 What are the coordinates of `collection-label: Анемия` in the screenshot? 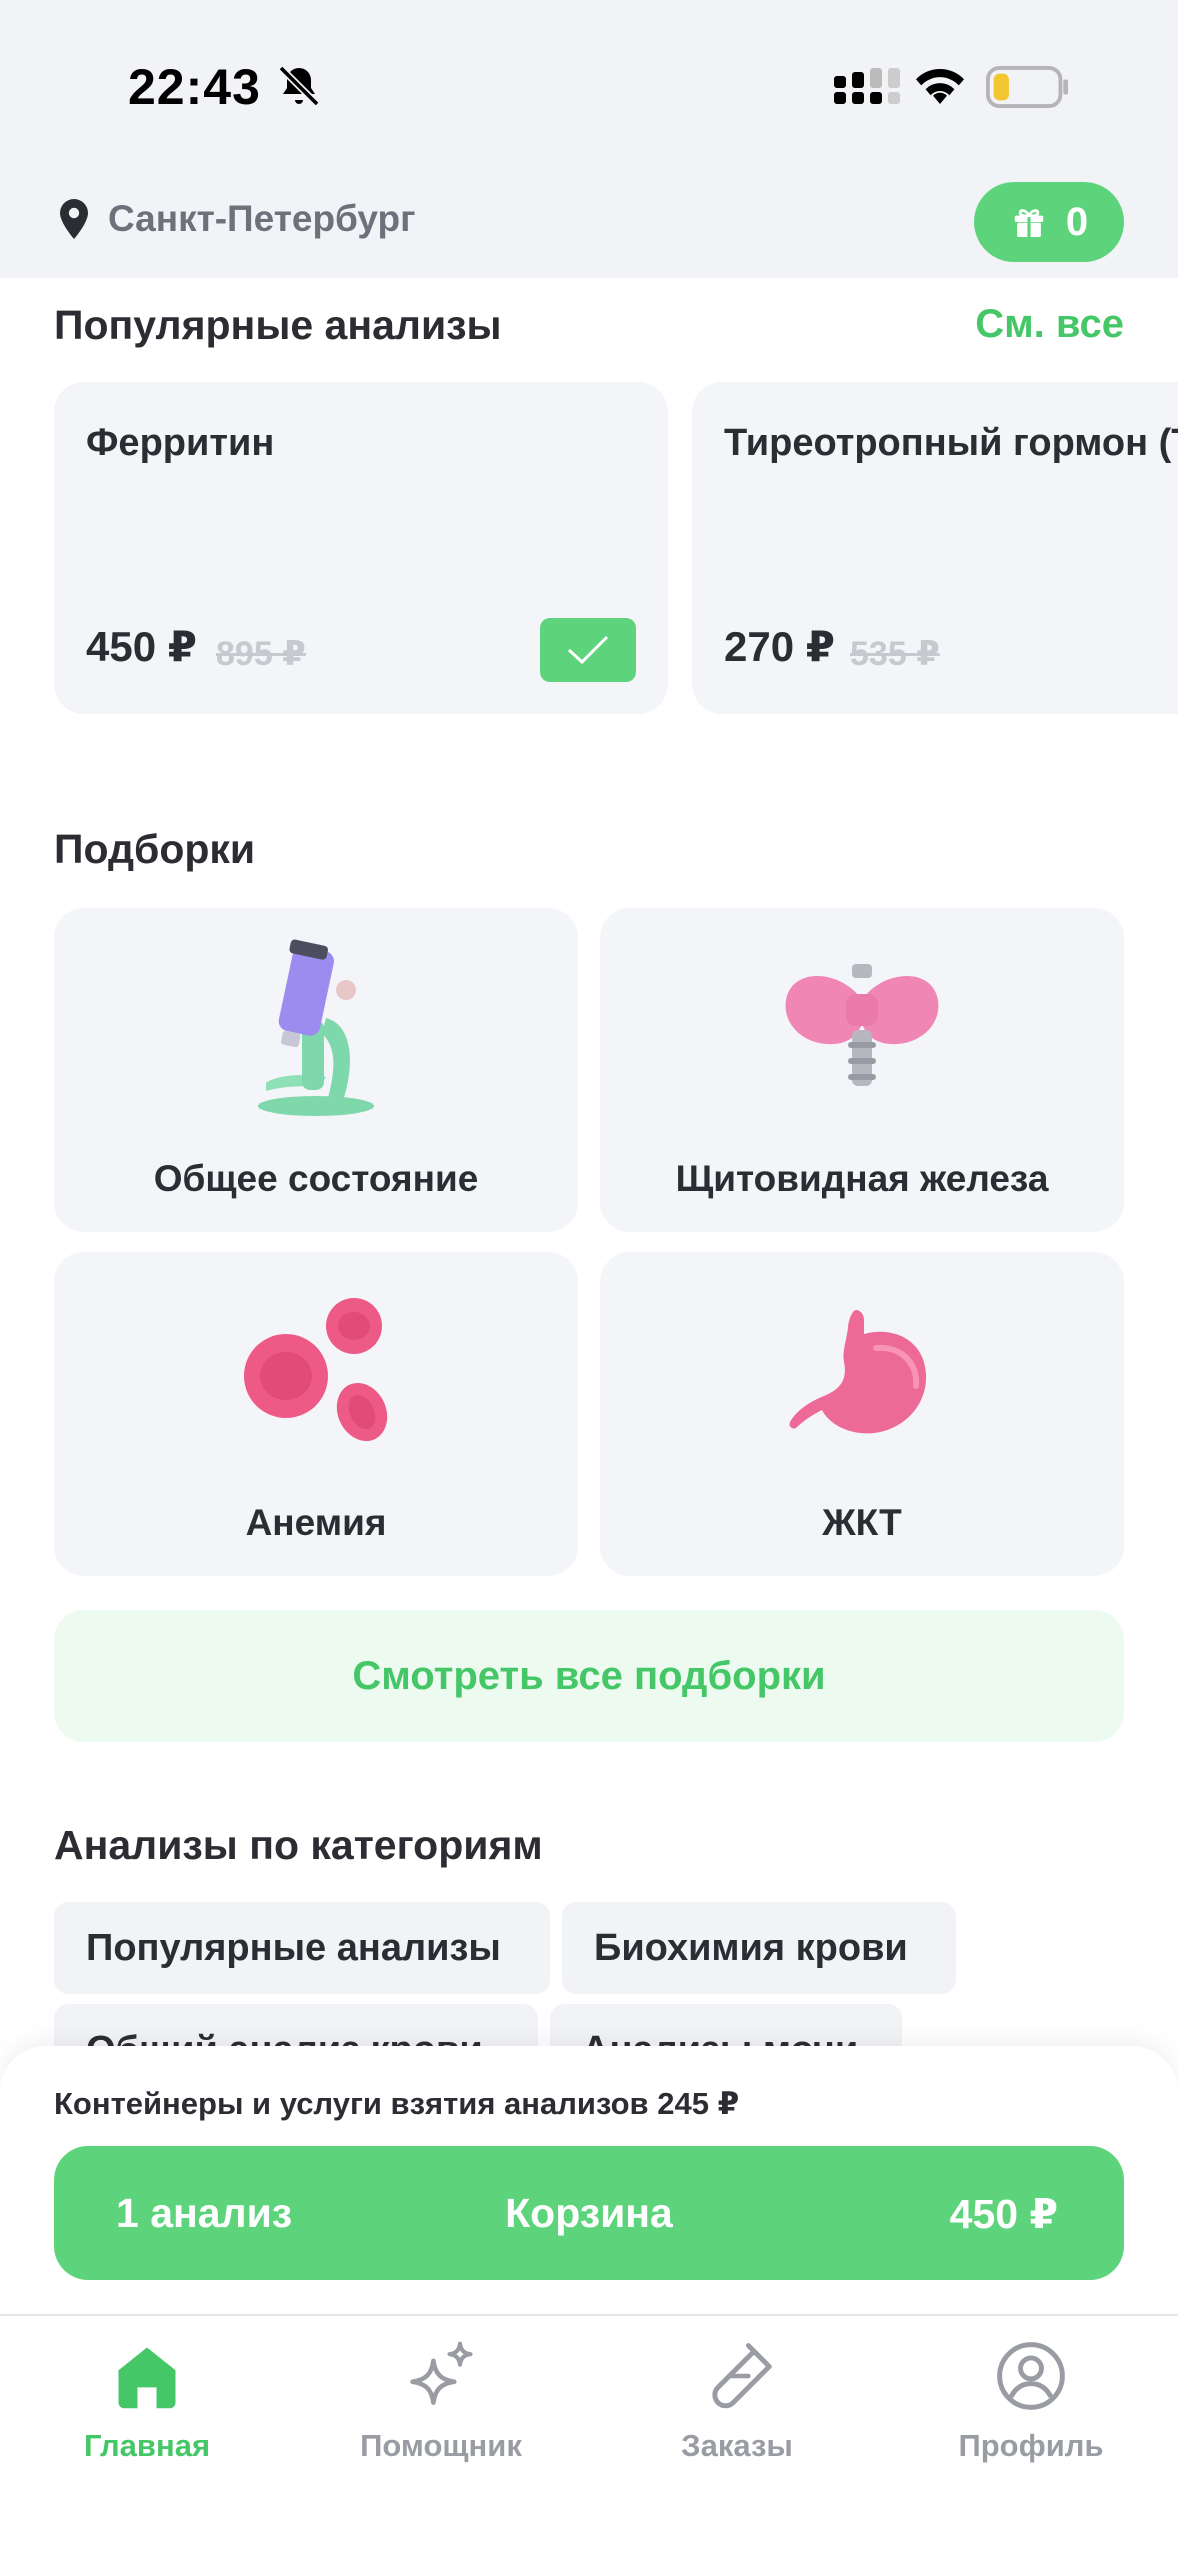 It's located at (316, 1522).